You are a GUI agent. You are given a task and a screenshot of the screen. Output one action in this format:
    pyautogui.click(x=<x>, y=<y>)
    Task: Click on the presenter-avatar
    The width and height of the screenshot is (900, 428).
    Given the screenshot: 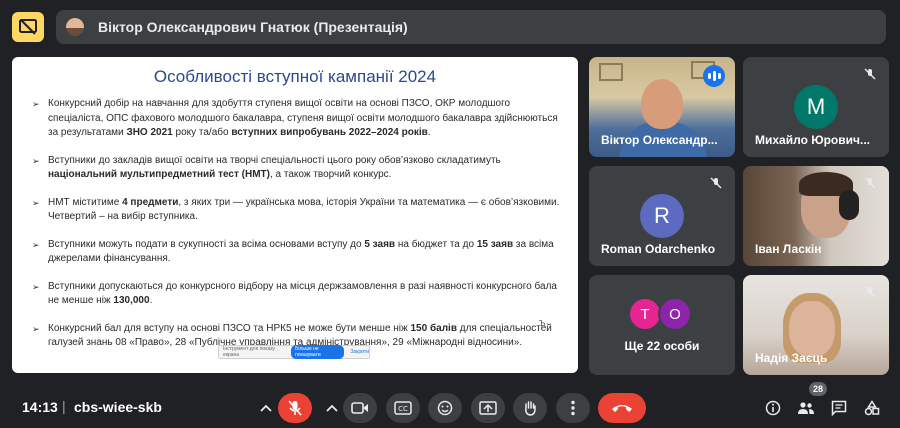 What is the action you would take?
    pyautogui.click(x=75, y=27)
    